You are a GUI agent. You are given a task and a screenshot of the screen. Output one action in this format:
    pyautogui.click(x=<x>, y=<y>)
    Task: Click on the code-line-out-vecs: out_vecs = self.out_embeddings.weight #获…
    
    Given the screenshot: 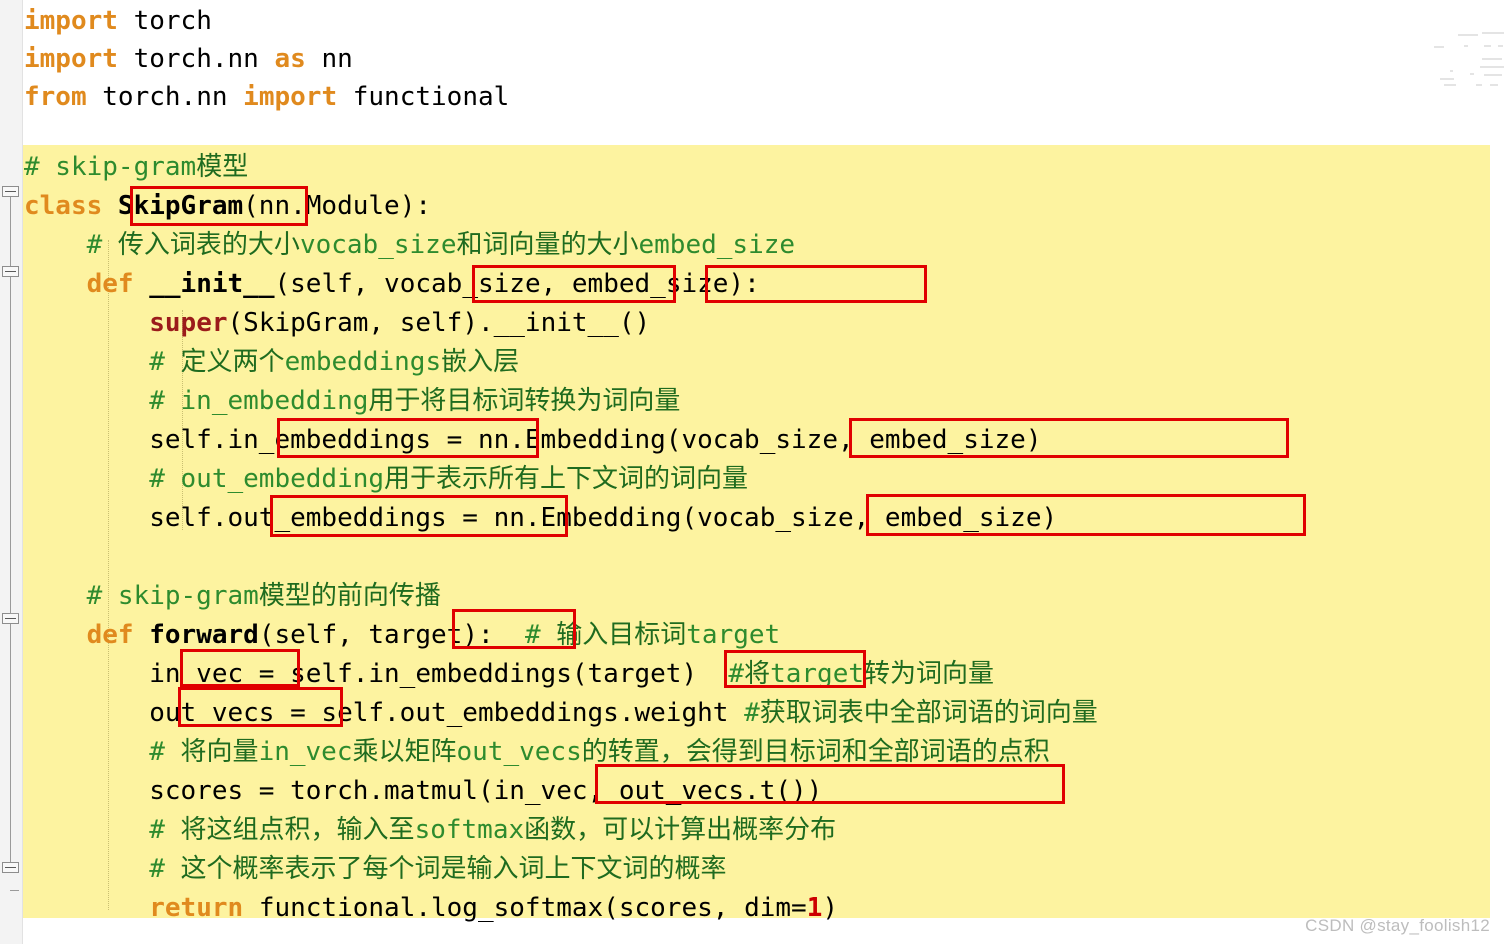 What is the action you would take?
    pyautogui.click(x=561, y=713)
    